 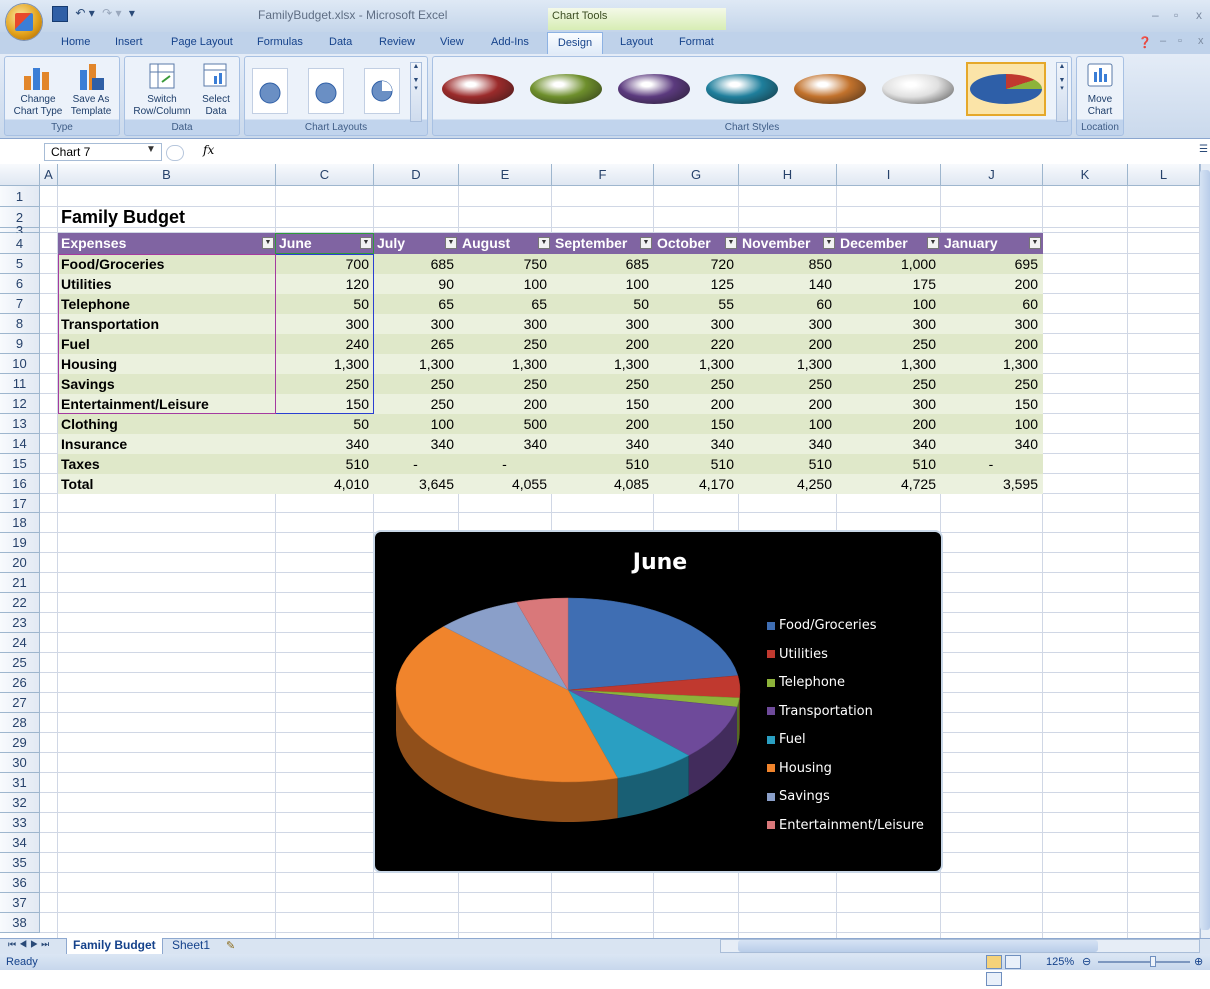 I want to click on row-label: Taxes, so click(x=166, y=464).